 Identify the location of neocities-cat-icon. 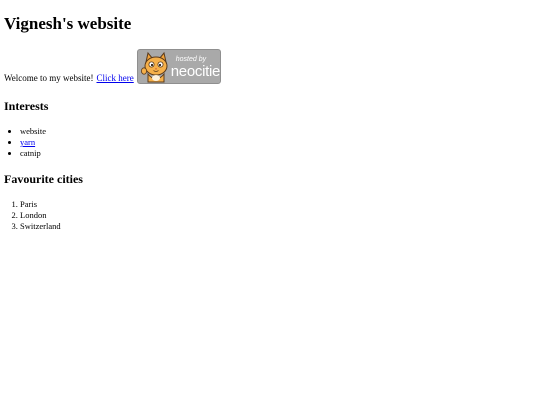
(154, 67).